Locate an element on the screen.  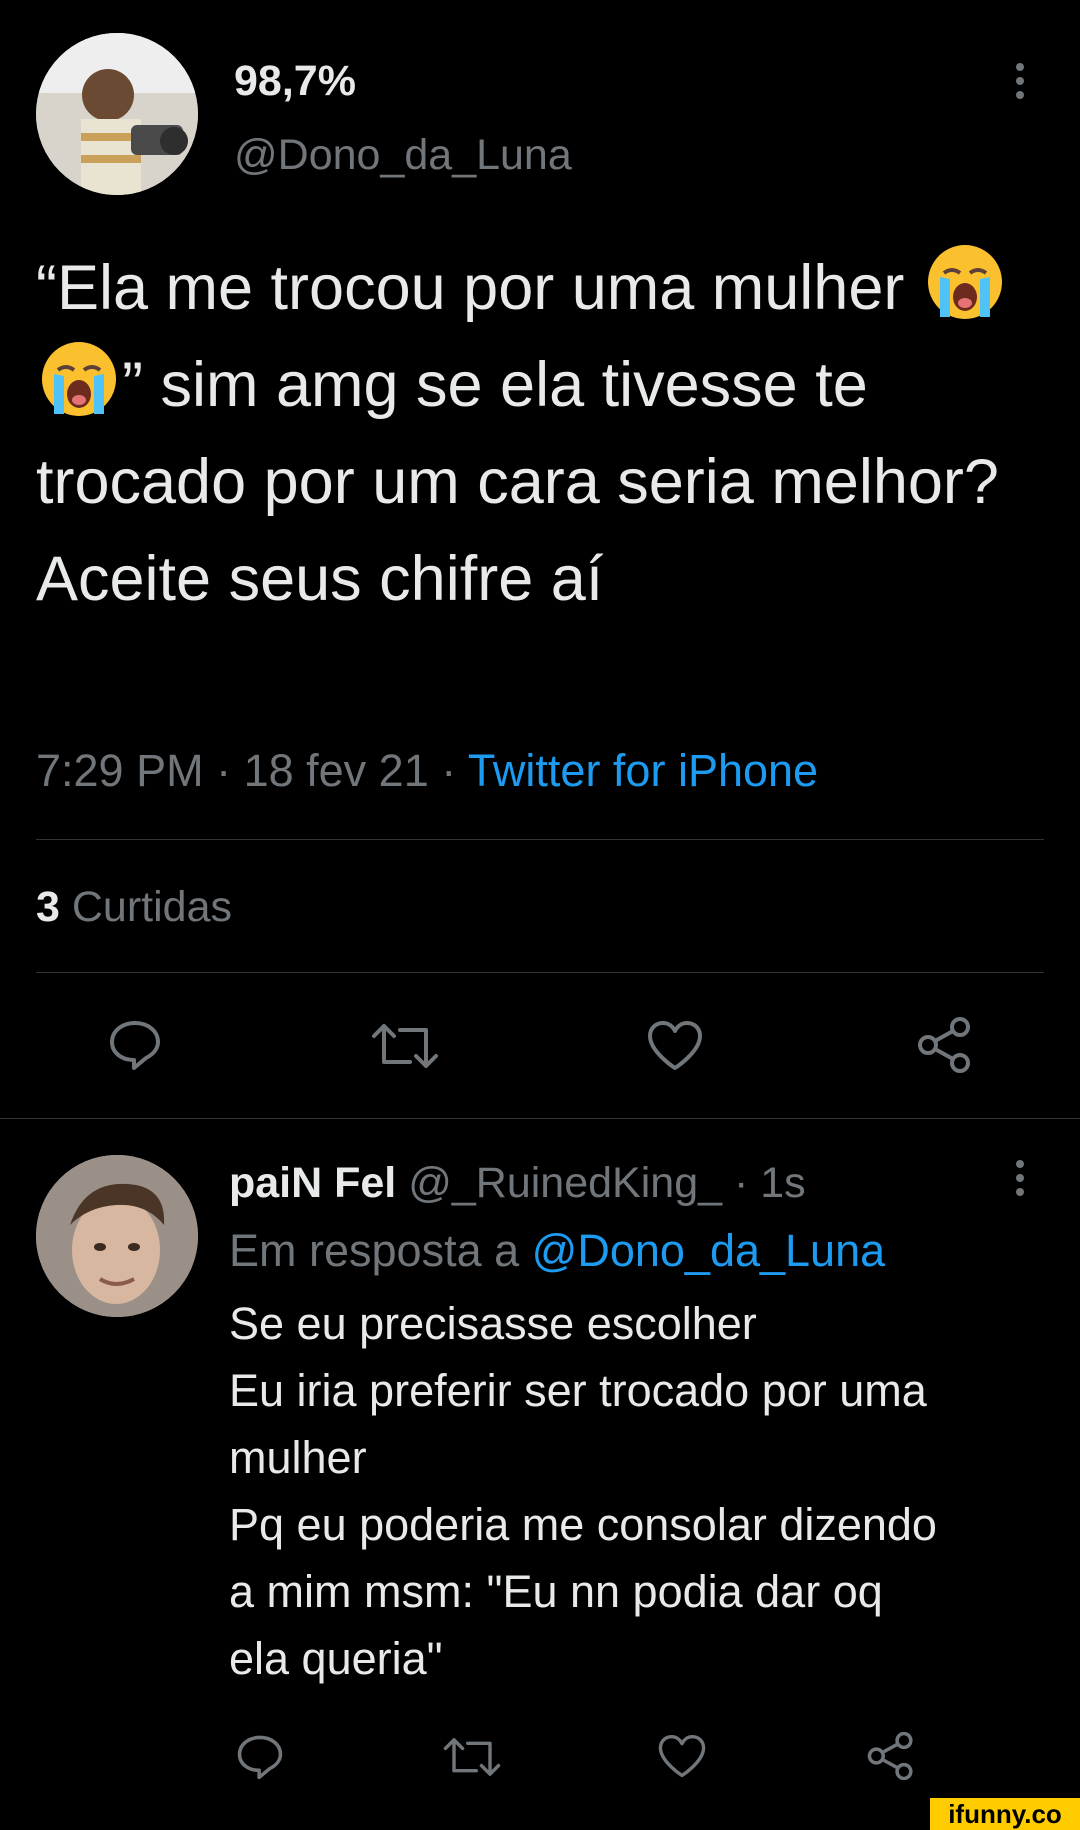
retweet-icon is located at coordinates (405, 1046).